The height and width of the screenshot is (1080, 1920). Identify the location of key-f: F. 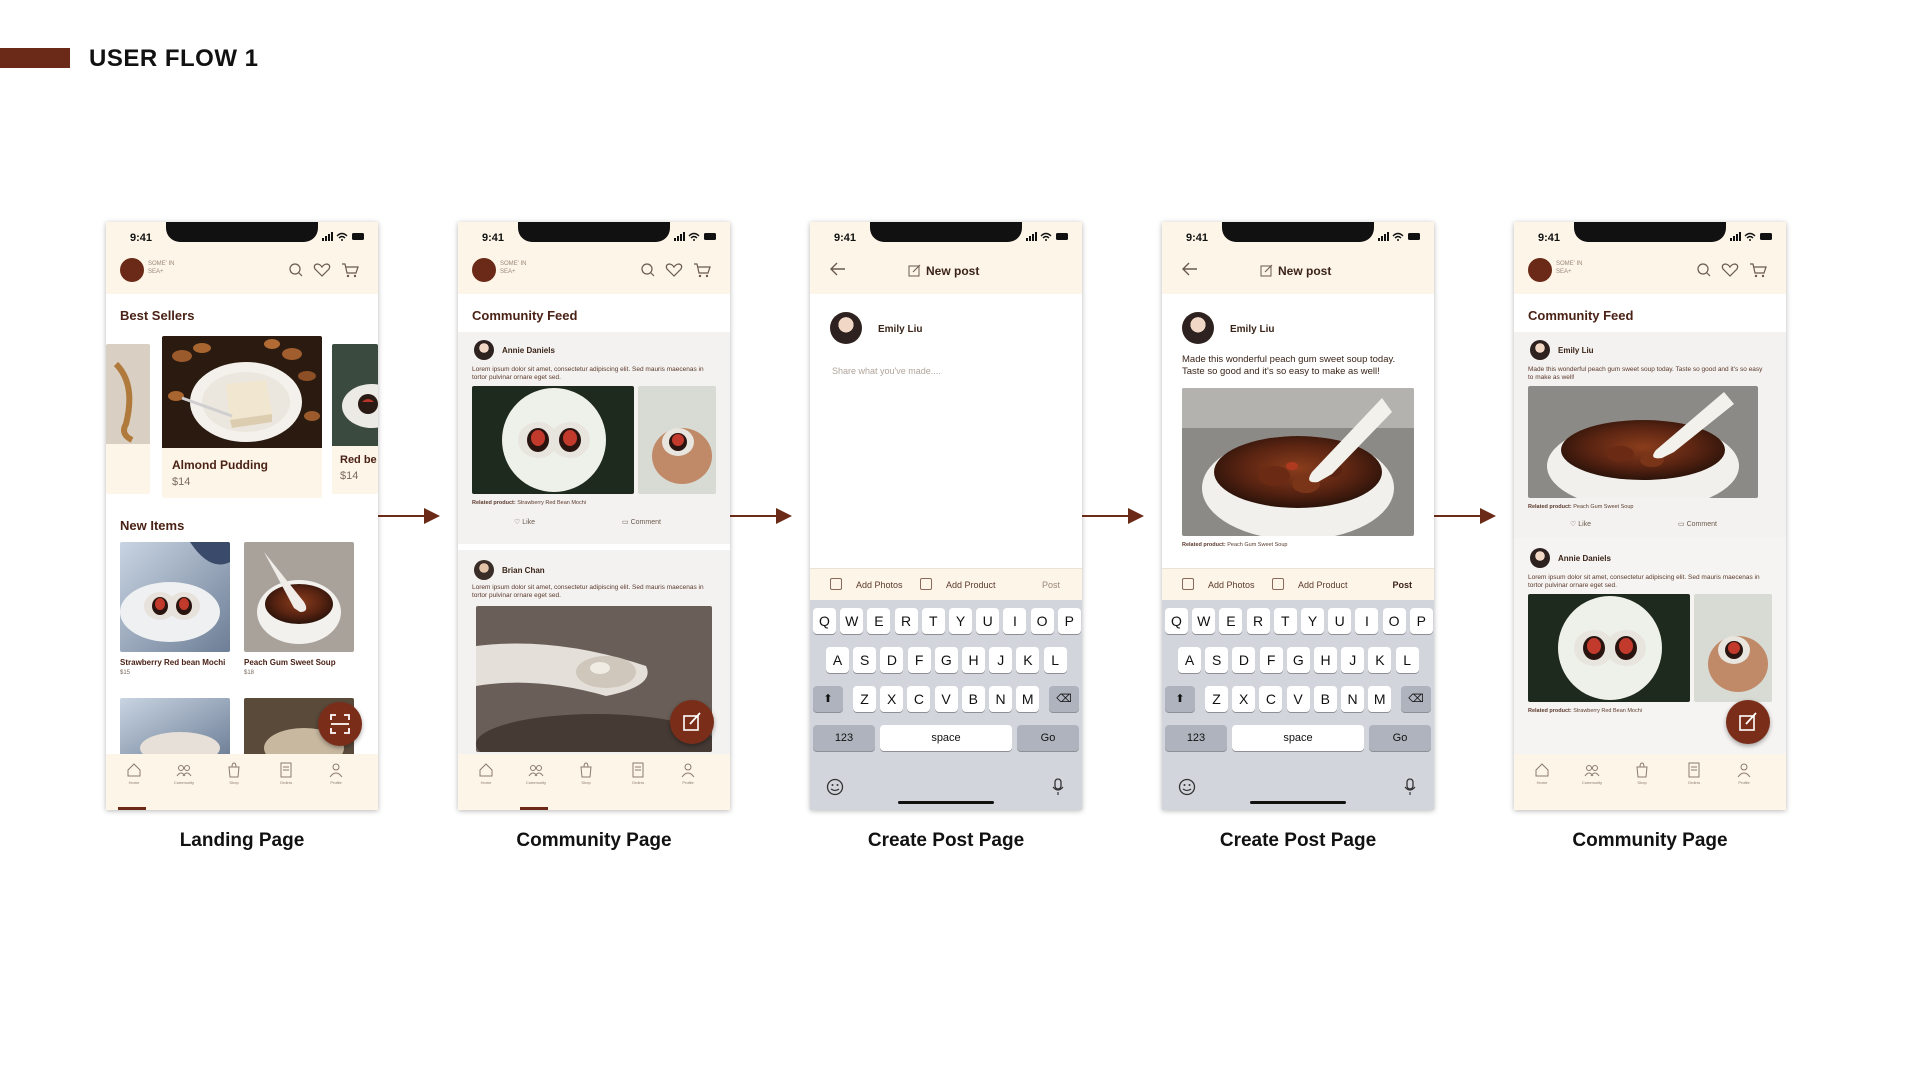
(1271, 660).